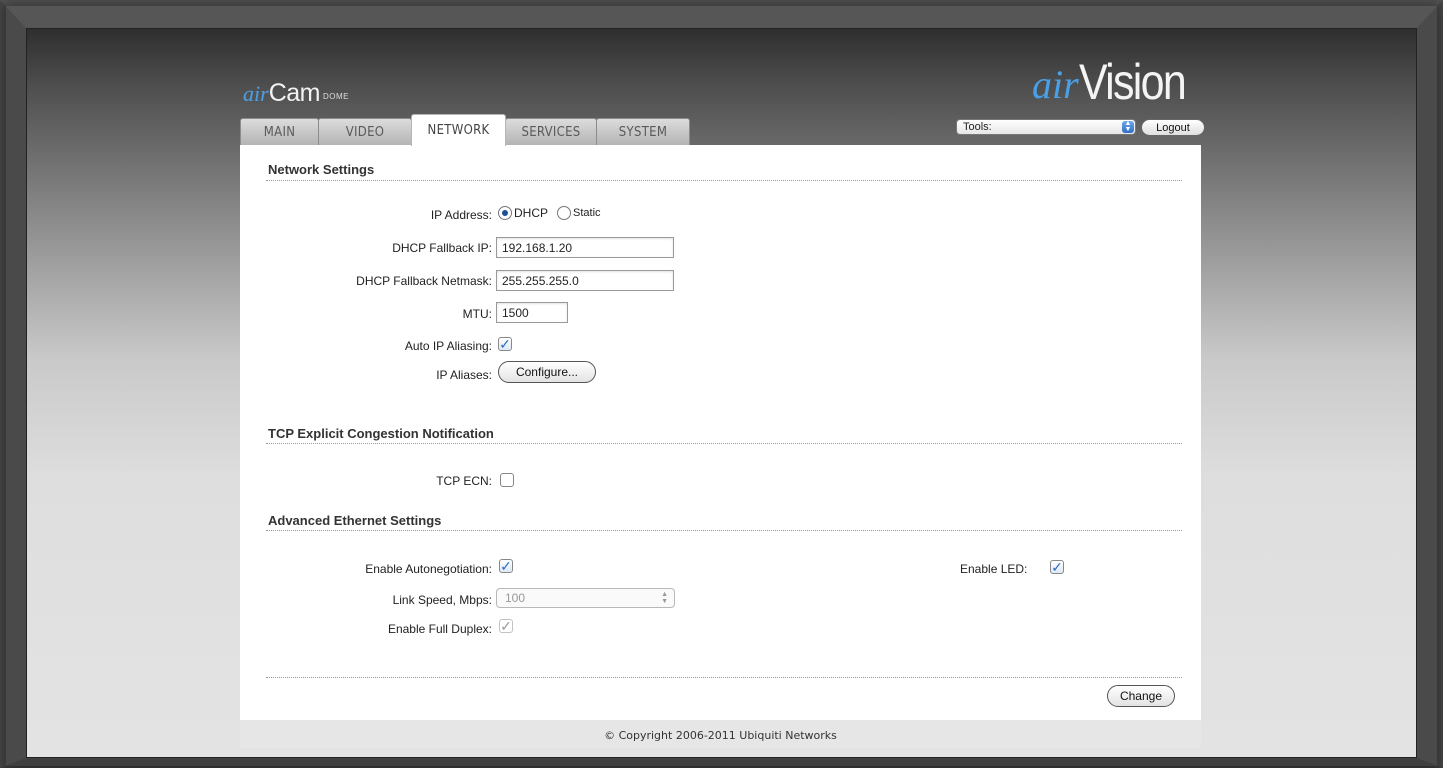  I want to click on tcp-ecn-label: TCP ECN:, so click(464, 481).